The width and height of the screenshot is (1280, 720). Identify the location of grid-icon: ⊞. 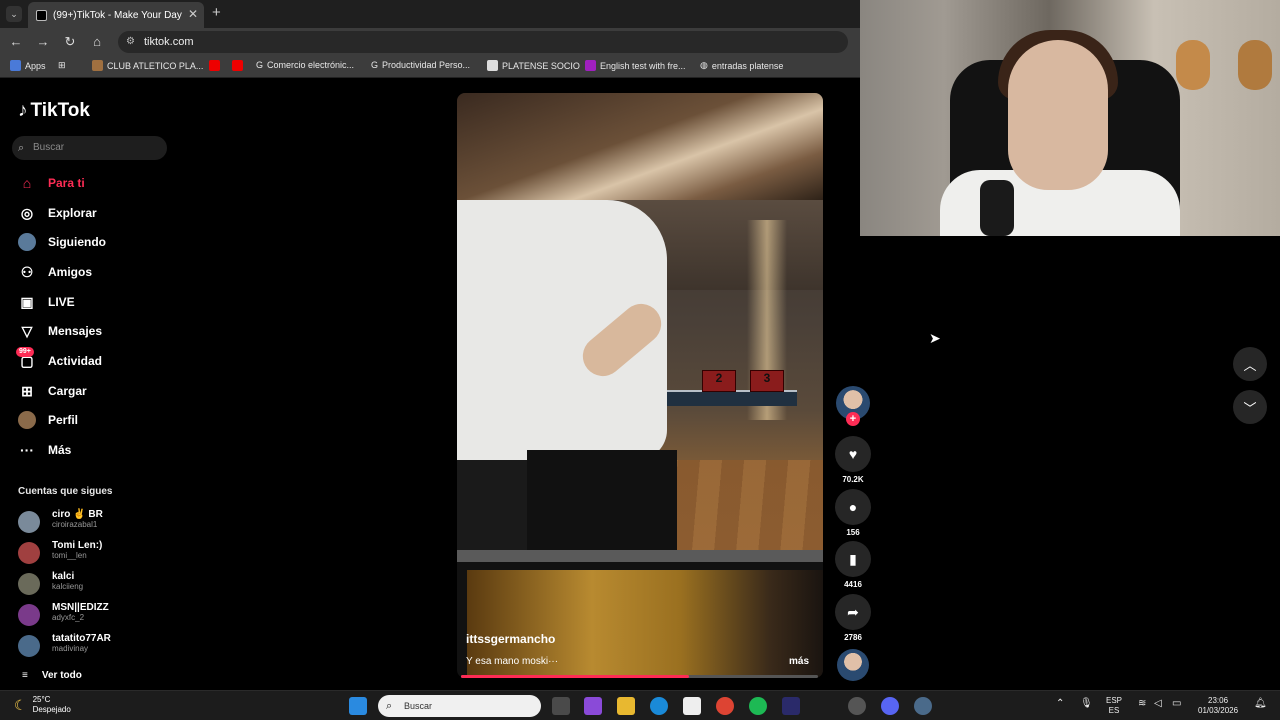
(62, 65).